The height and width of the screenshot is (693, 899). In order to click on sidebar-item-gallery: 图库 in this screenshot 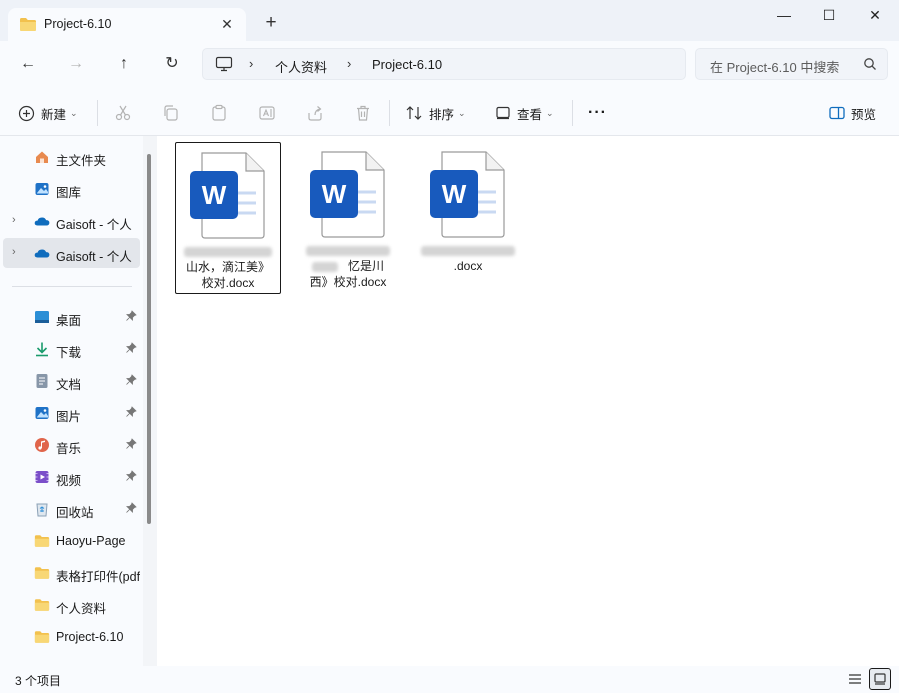, I will do `click(71, 189)`.